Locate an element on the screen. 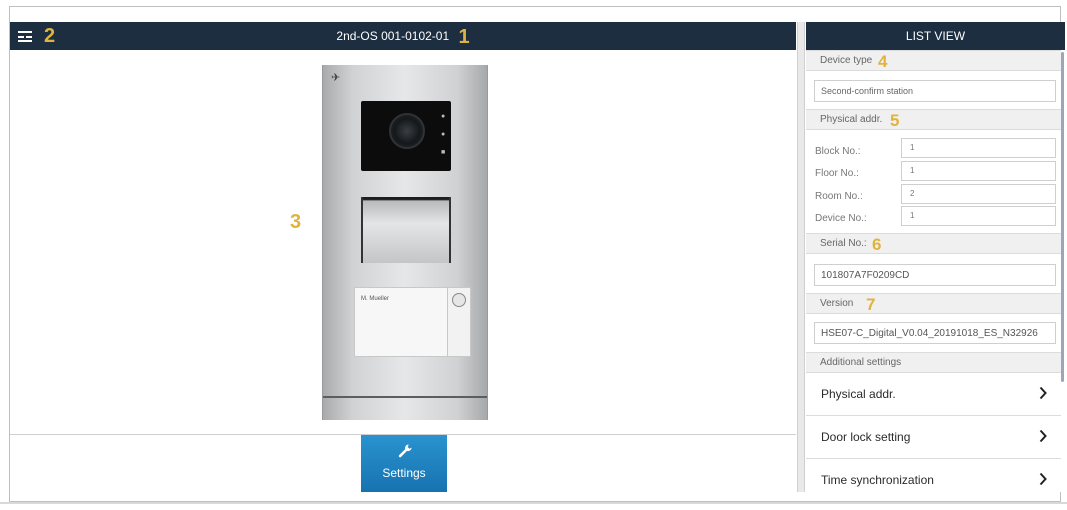 Image resolution: width=1067 pixels, height=510 pixels. additional-settings-label: Additional settings is located at coordinates (861, 362).